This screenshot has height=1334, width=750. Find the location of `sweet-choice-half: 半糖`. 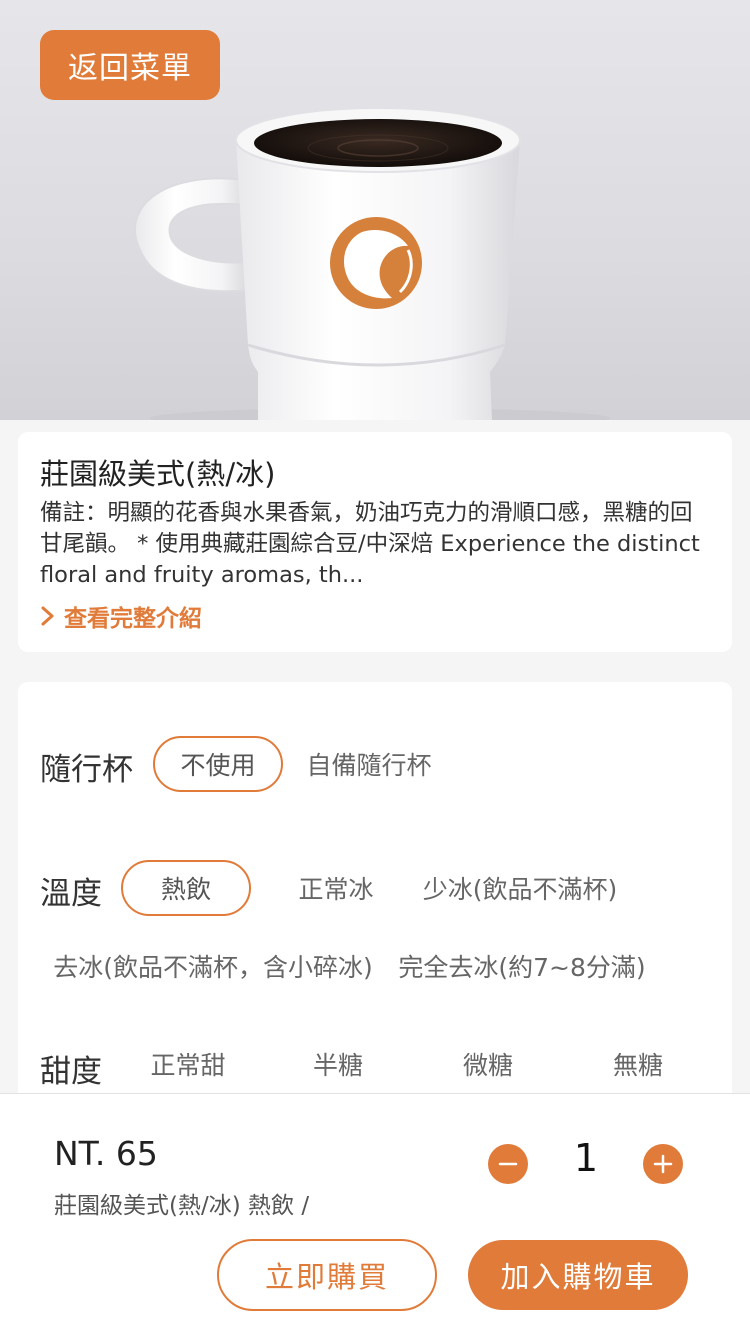

sweet-choice-half: 半糖 is located at coordinates (338, 1064).